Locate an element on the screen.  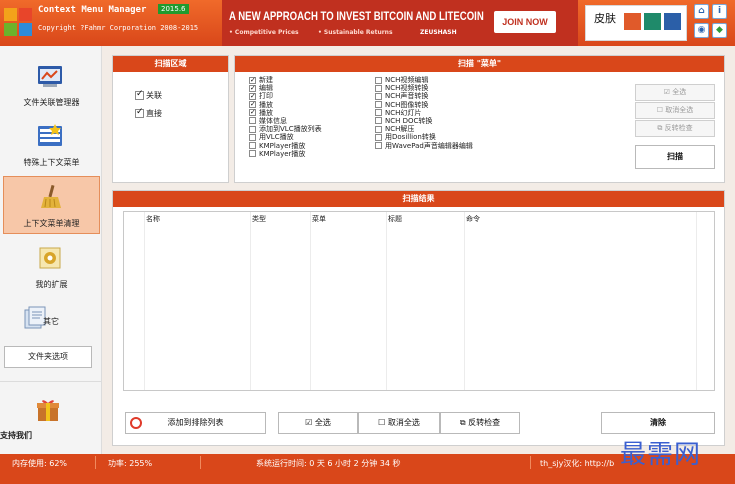
skin-selector: 皮肤 is located at coordinates (636, 23).